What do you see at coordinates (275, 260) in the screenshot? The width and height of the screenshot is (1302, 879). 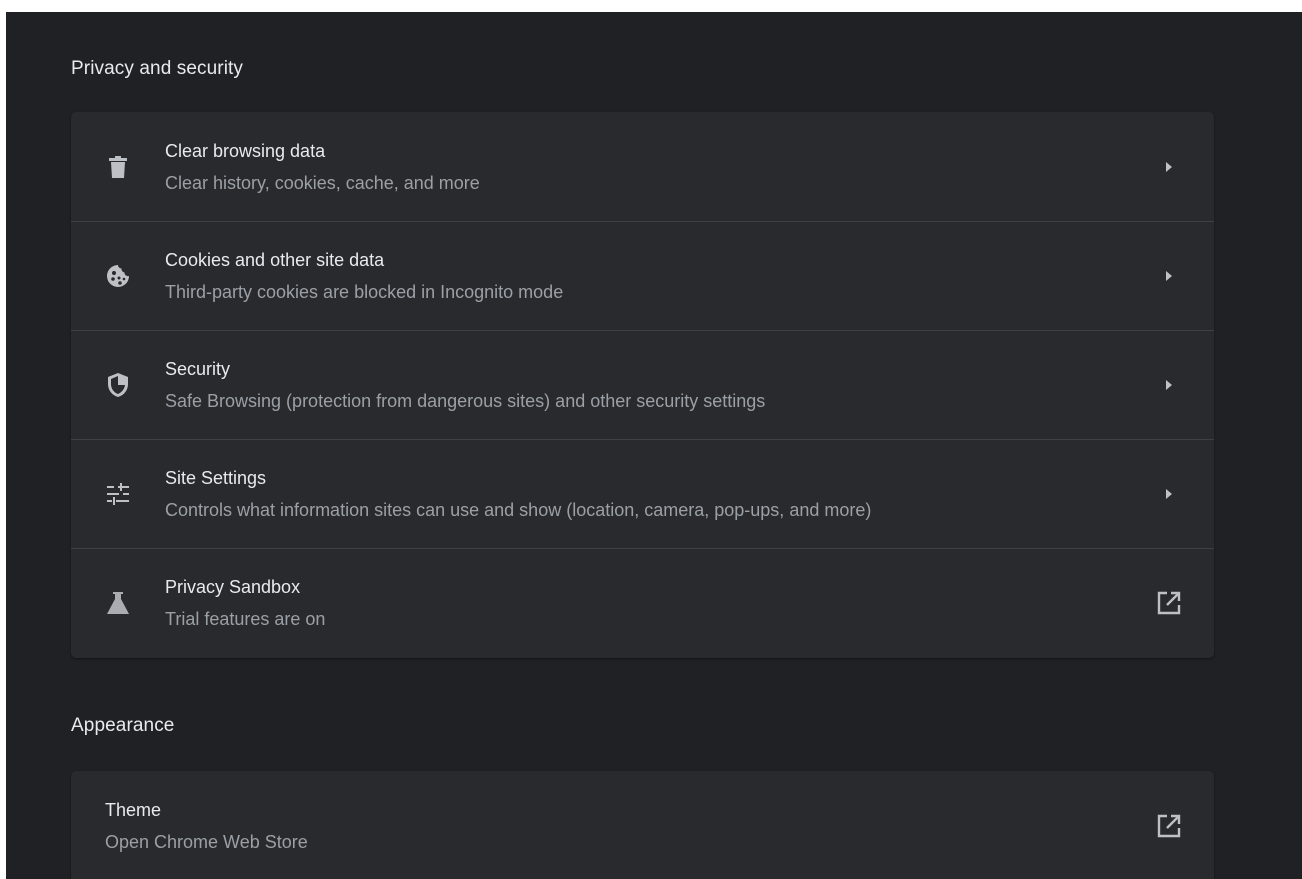 I see `row-title: Cookies and other site data` at bounding box center [275, 260].